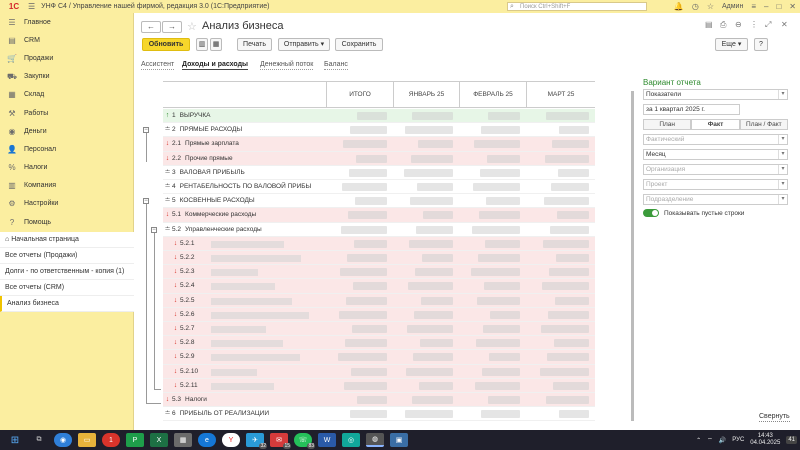 The width and height of the screenshot is (800, 450). What do you see at coordinates (192, 26) in the screenshot?
I see `favorite-star-icon: ☆` at bounding box center [192, 26].